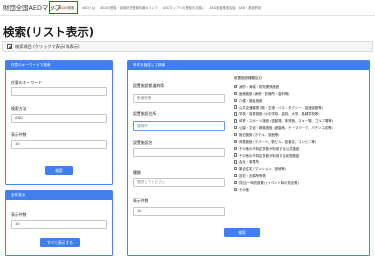 The width and height of the screenshot is (375, 262). Describe the element at coordinates (49, 32) in the screenshot. I see `page-title: 検索(リスト表示)` at that location.